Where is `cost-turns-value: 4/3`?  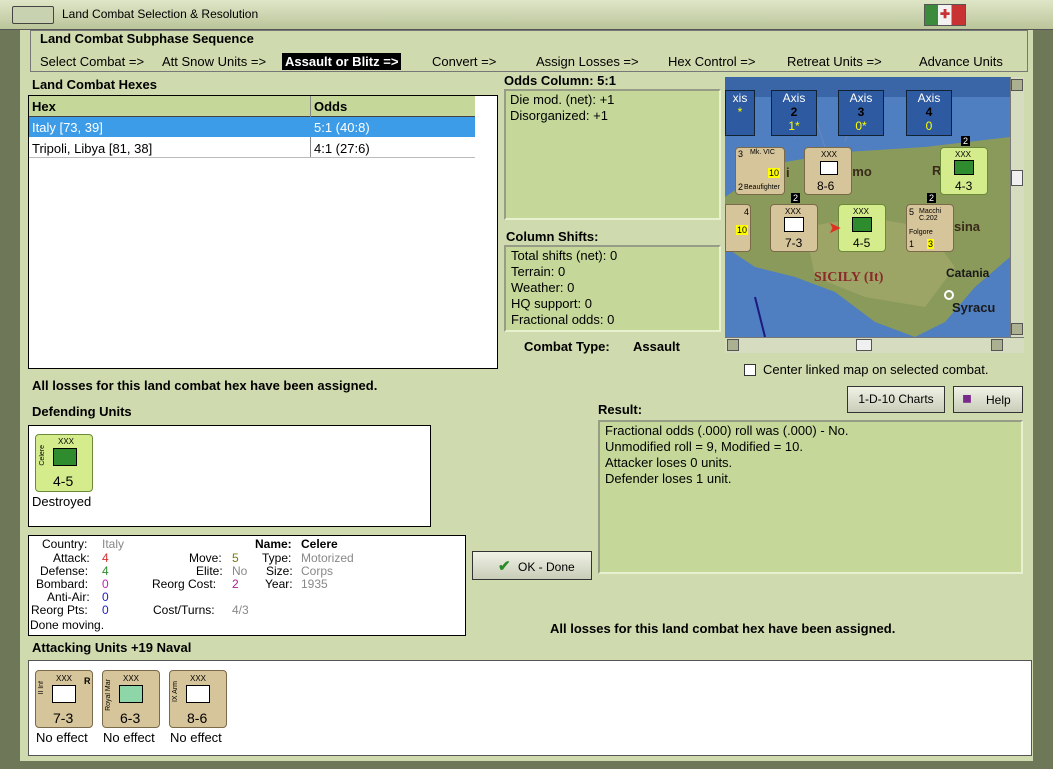 cost-turns-value: 4/3 is located at coordinates (240, 610).